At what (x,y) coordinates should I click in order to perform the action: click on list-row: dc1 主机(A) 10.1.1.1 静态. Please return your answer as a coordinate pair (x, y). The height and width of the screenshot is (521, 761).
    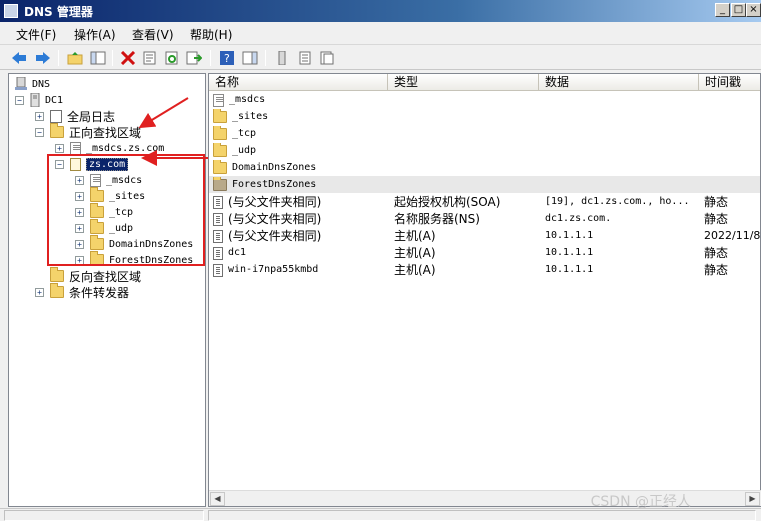
    Looking at the image, I should click on (484, 252).